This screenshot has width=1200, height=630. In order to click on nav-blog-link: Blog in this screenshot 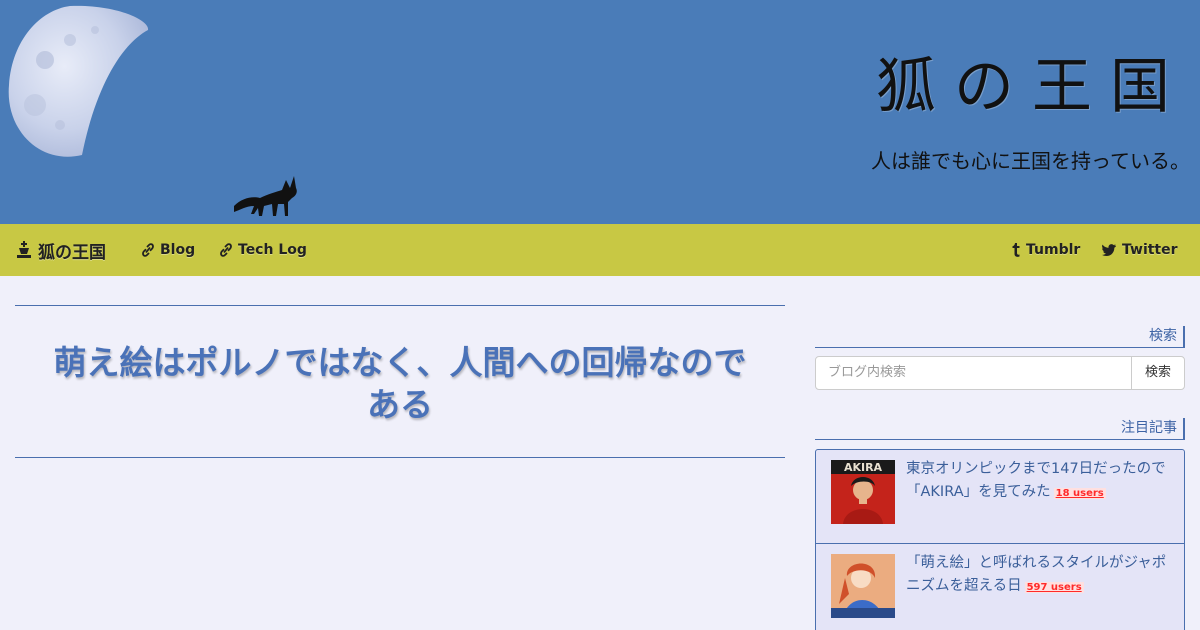, I will do `click(168, 250)`.